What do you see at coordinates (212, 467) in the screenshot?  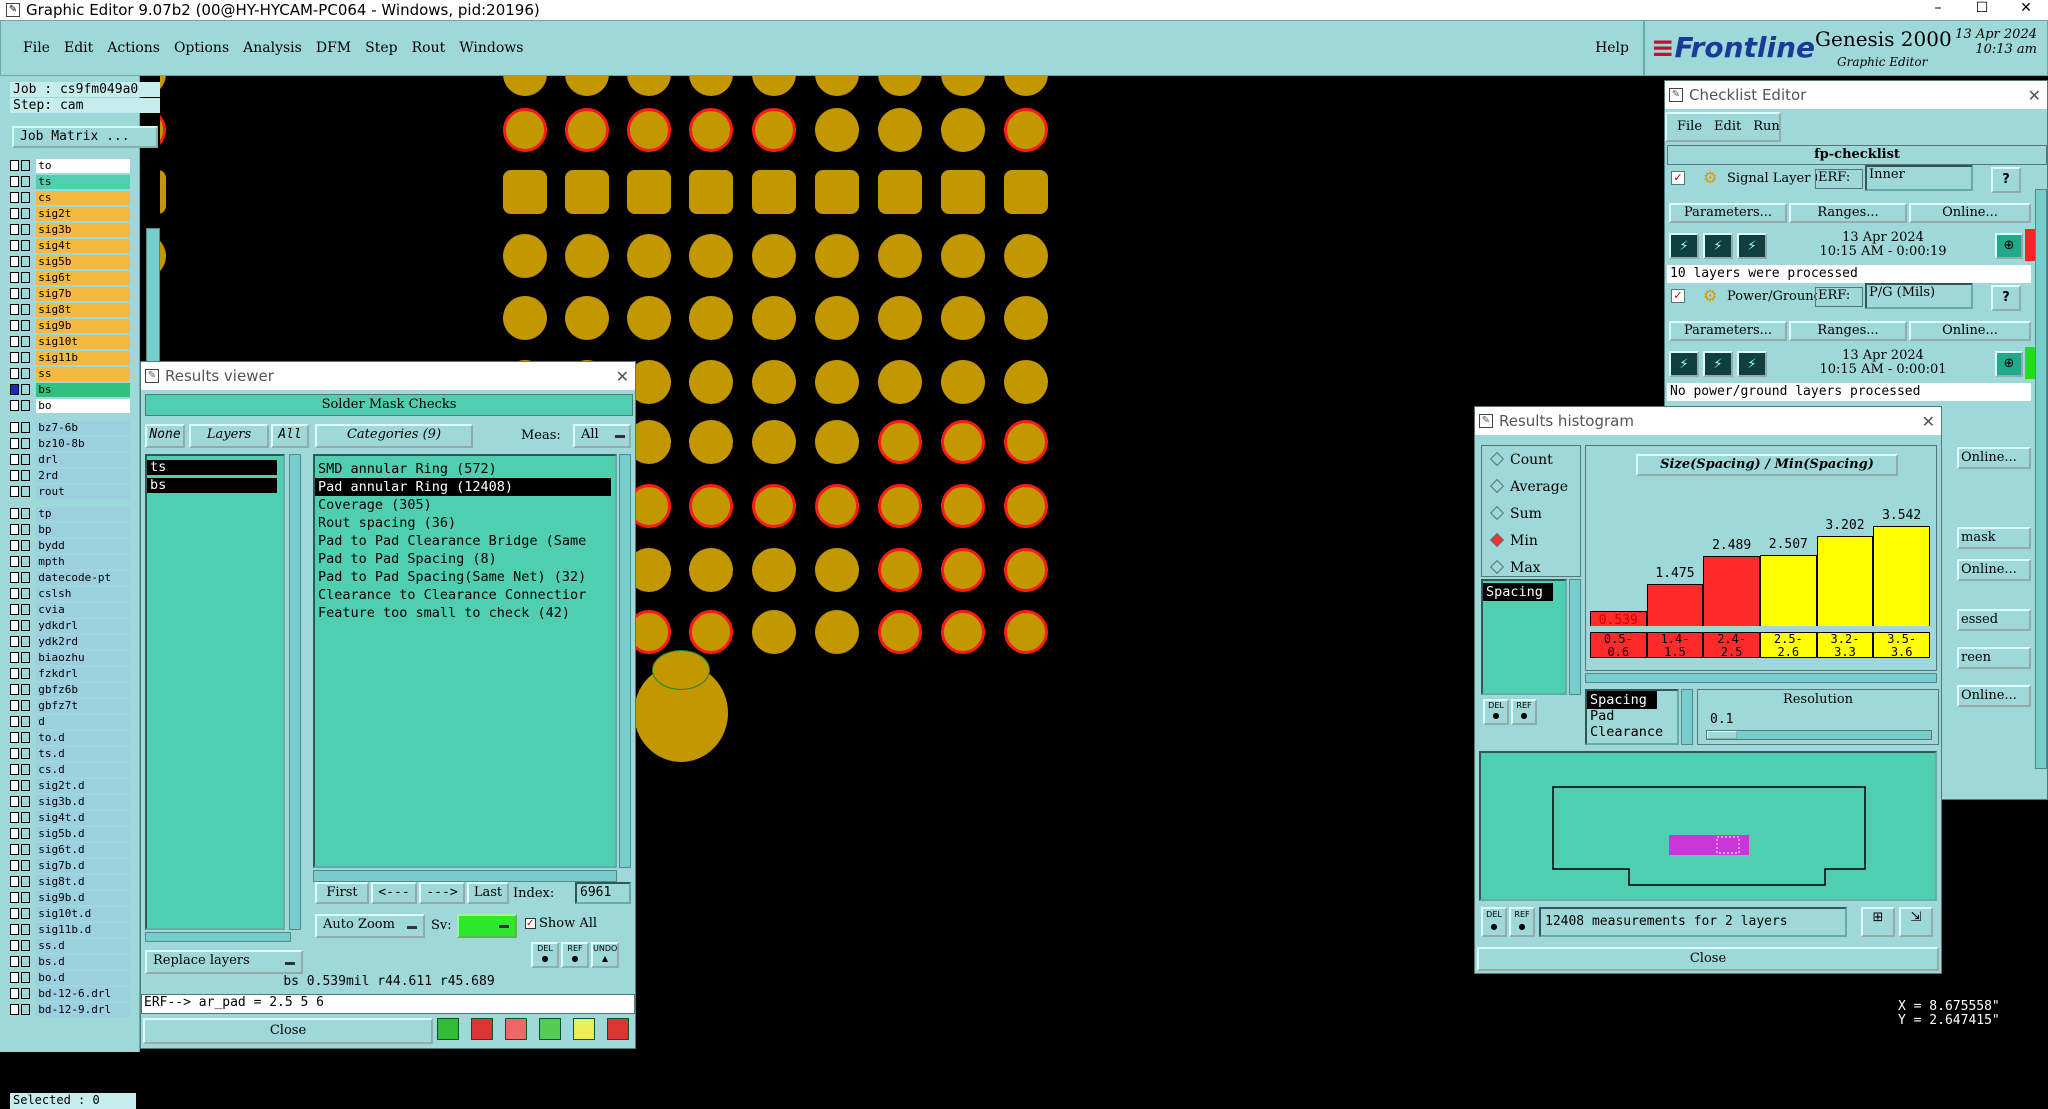 I see `layer-result-item: ts` at bounding box center [212, 467].